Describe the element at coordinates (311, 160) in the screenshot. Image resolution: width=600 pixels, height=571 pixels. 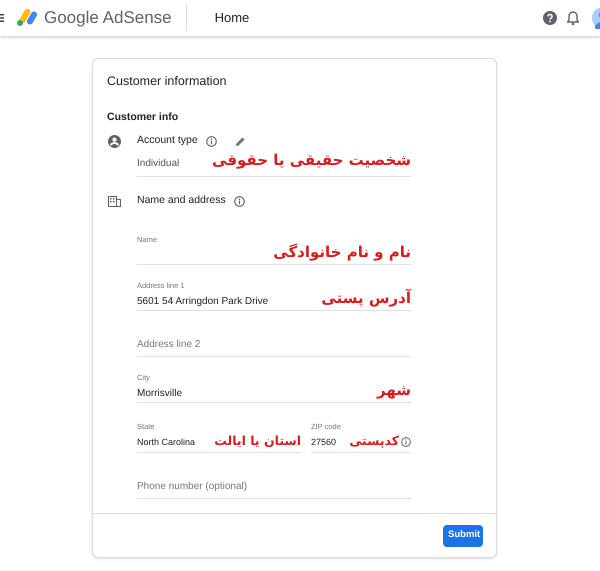
I see `annotation: شخصیت حقیقی یا حقوقی` at that location.